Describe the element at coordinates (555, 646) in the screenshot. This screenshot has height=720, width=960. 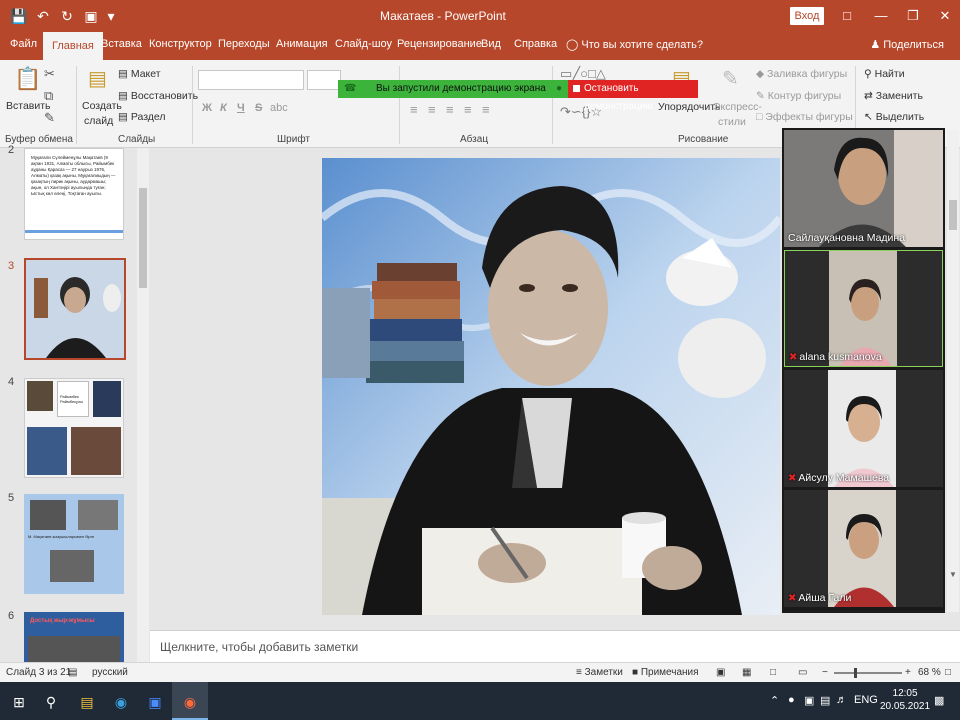
I see `notes-pane: Щелкните, чтобы добавить заметки` at that location.